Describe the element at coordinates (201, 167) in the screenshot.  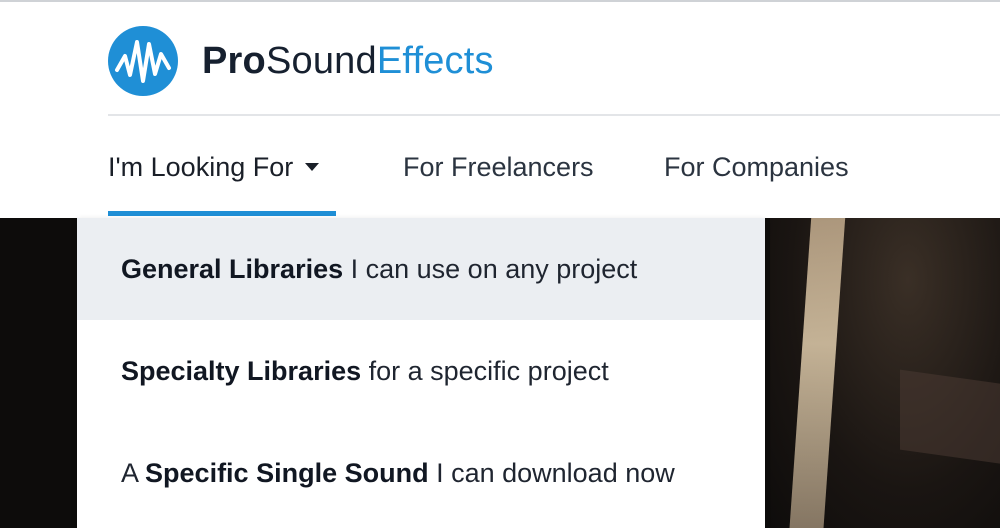
I see `nav-im-looking-for-label: I'm Looking For` at that location.